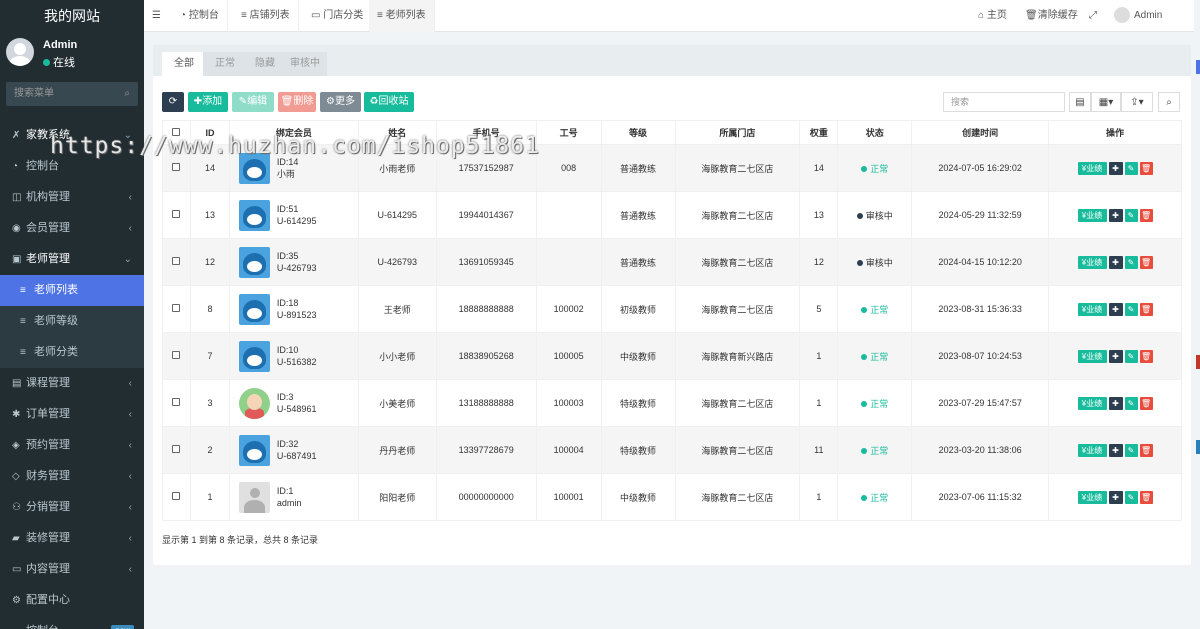  What do you see at coordinates (737, 132) in the screenshot?
I see `header-cell: 所属门店` at bounding box center [737, 132].